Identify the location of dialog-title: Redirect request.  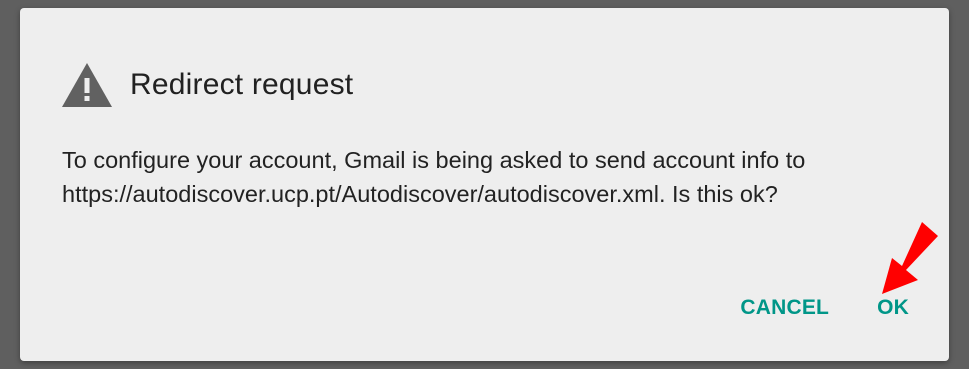
(242, 84).